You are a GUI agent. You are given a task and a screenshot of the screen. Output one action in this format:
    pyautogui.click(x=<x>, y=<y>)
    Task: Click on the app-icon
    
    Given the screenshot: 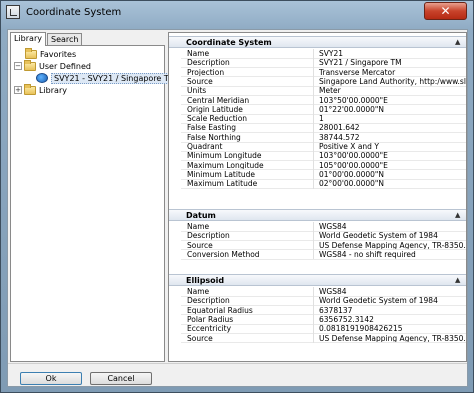 What is the action you would take?
    pyautogui.click(x=13, y=12)
    